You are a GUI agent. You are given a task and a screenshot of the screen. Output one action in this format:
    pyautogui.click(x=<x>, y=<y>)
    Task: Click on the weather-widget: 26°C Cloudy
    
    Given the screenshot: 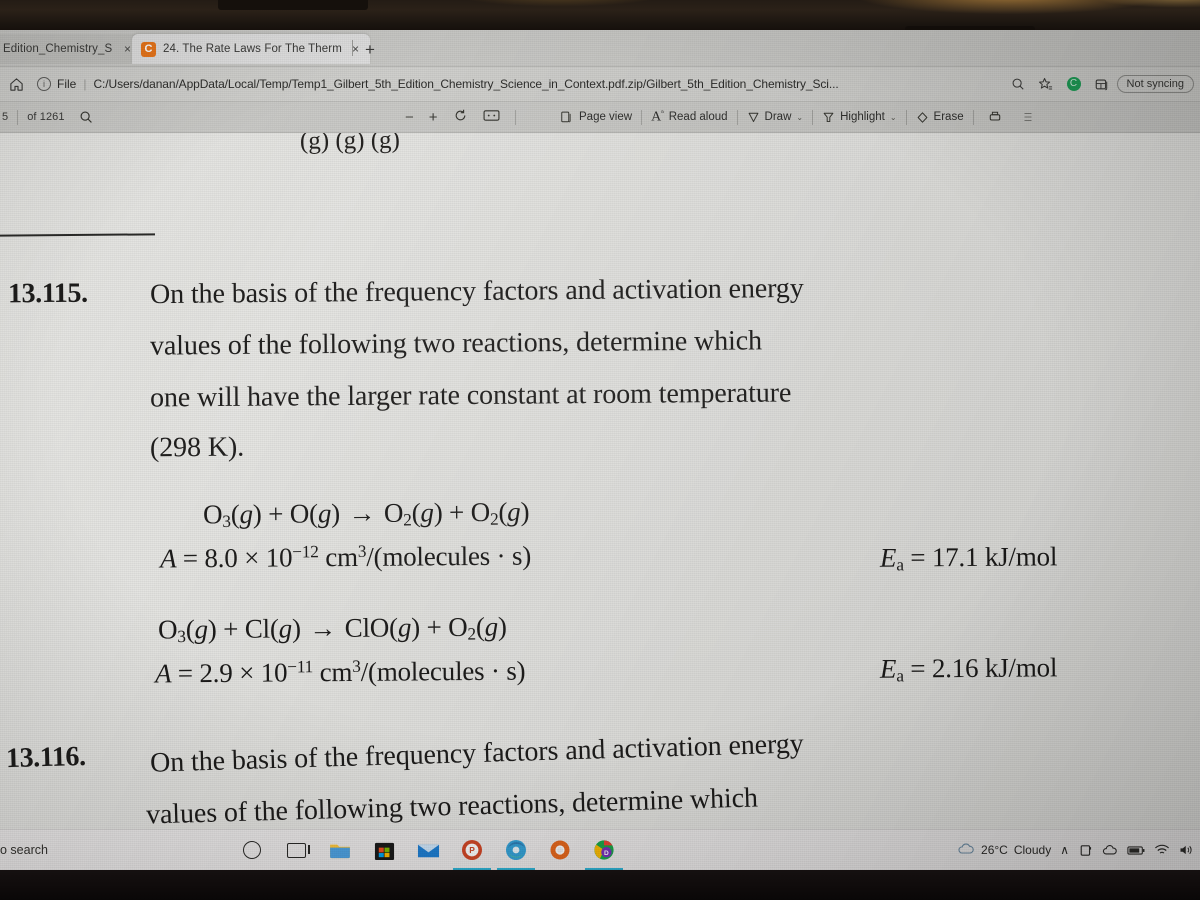 What is the action you would take?
    pyautogui.click(x=1004, y=850)
    